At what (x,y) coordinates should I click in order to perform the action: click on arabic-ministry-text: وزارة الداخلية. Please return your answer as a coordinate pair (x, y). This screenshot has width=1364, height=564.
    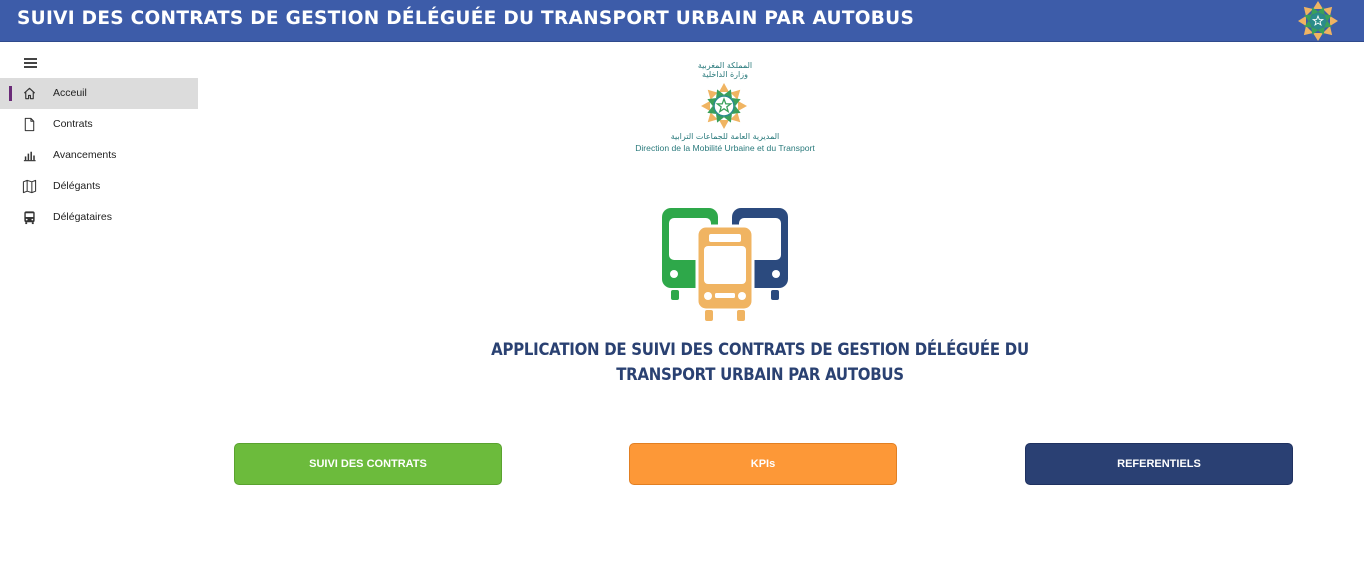
    Looking at the image, I should click on (725, 74).